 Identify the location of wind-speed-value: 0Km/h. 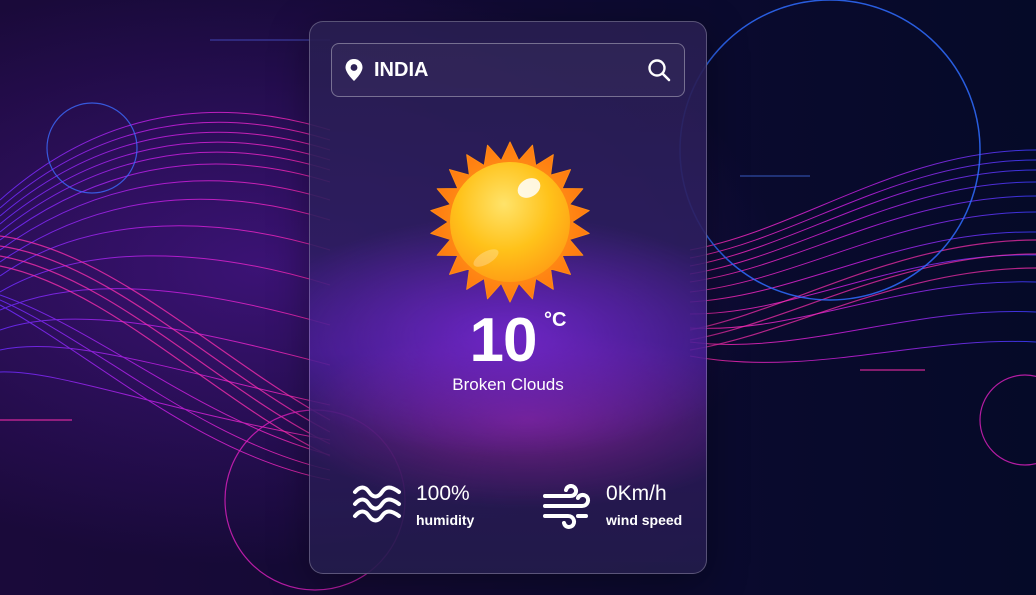
(636, 493).